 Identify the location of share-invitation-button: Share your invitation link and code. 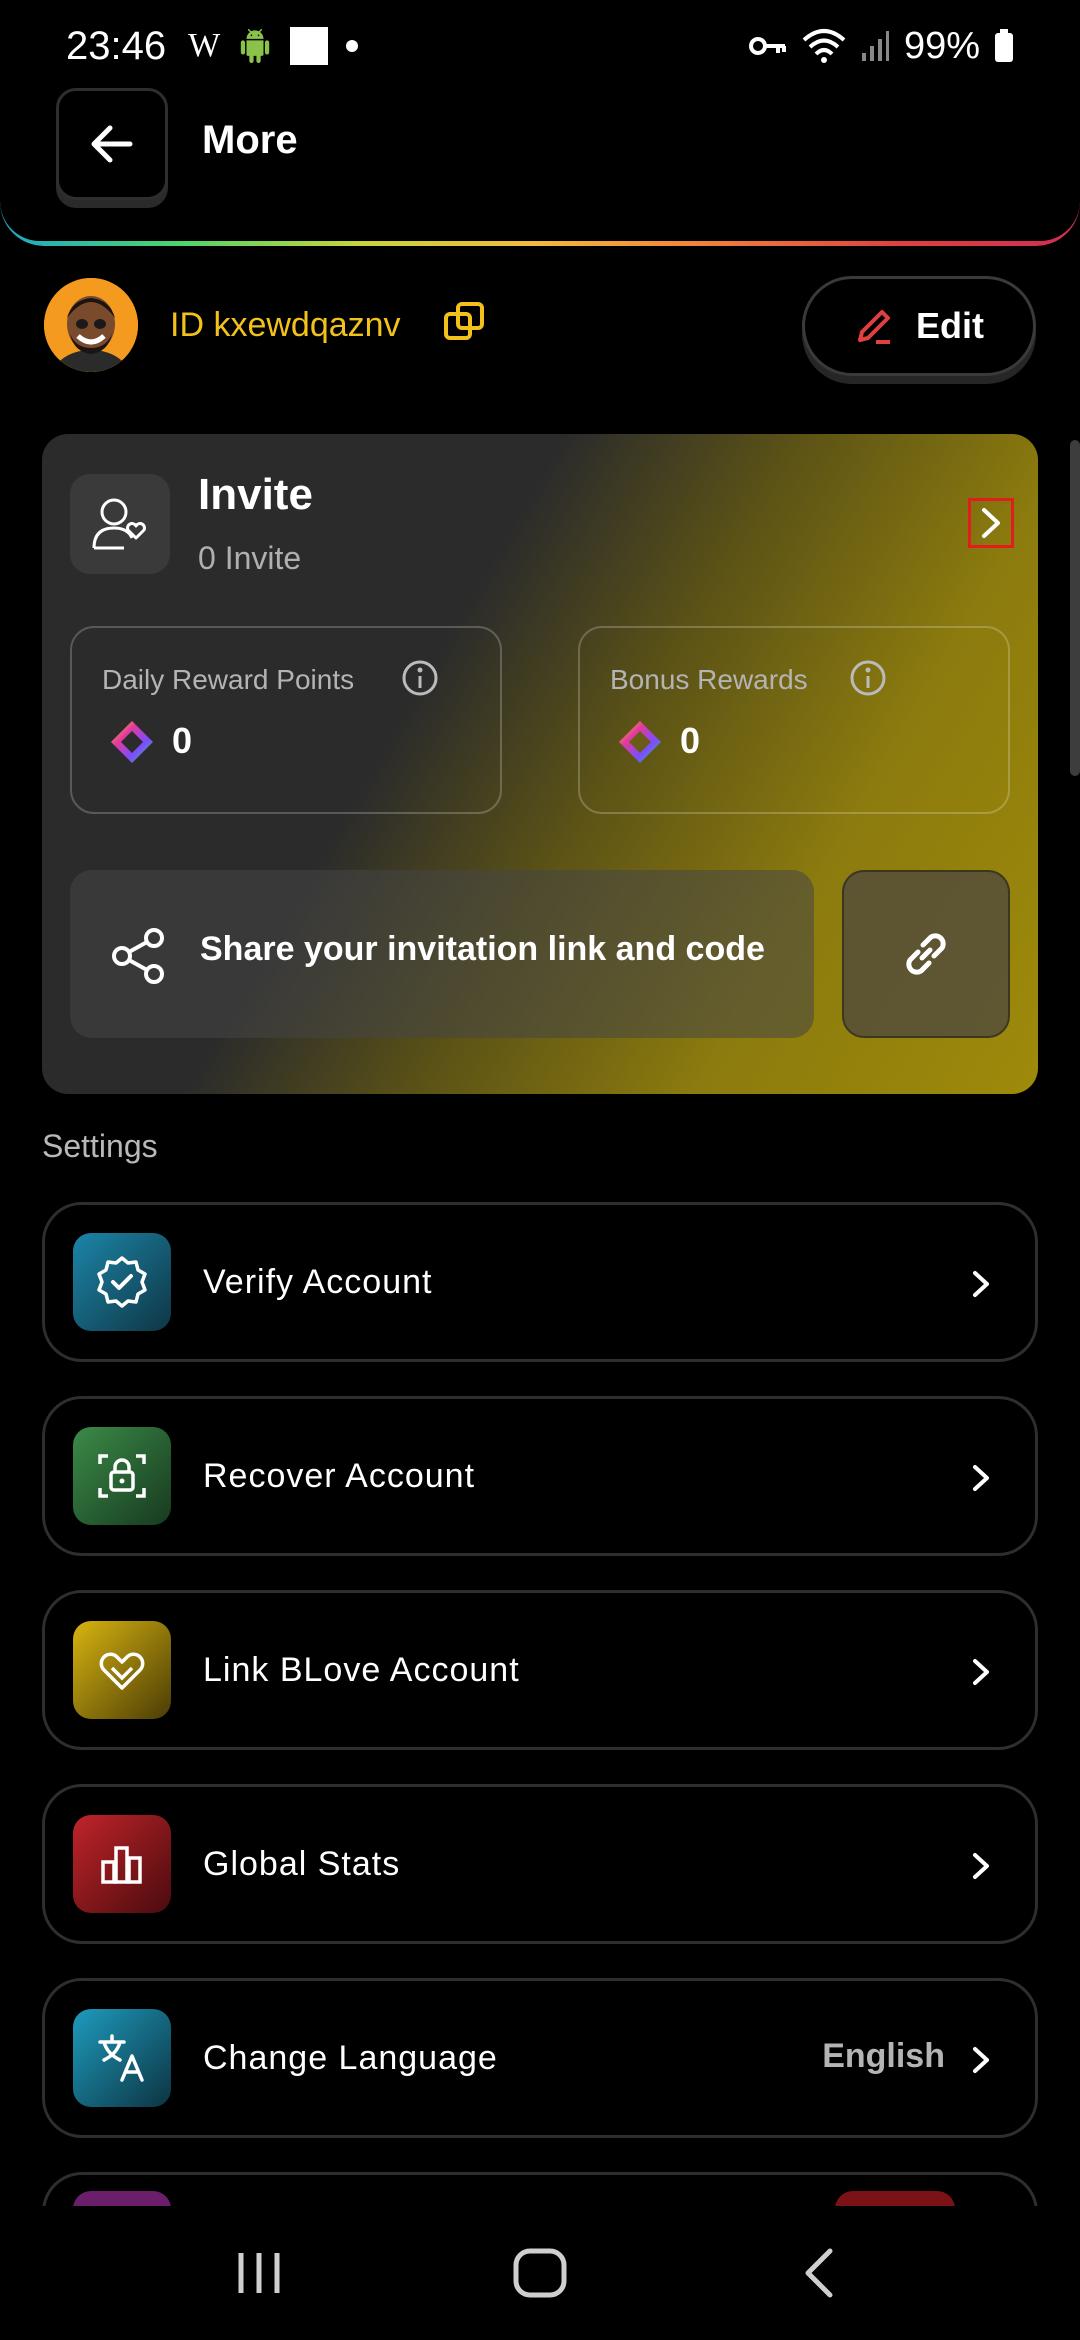
(442, 954).